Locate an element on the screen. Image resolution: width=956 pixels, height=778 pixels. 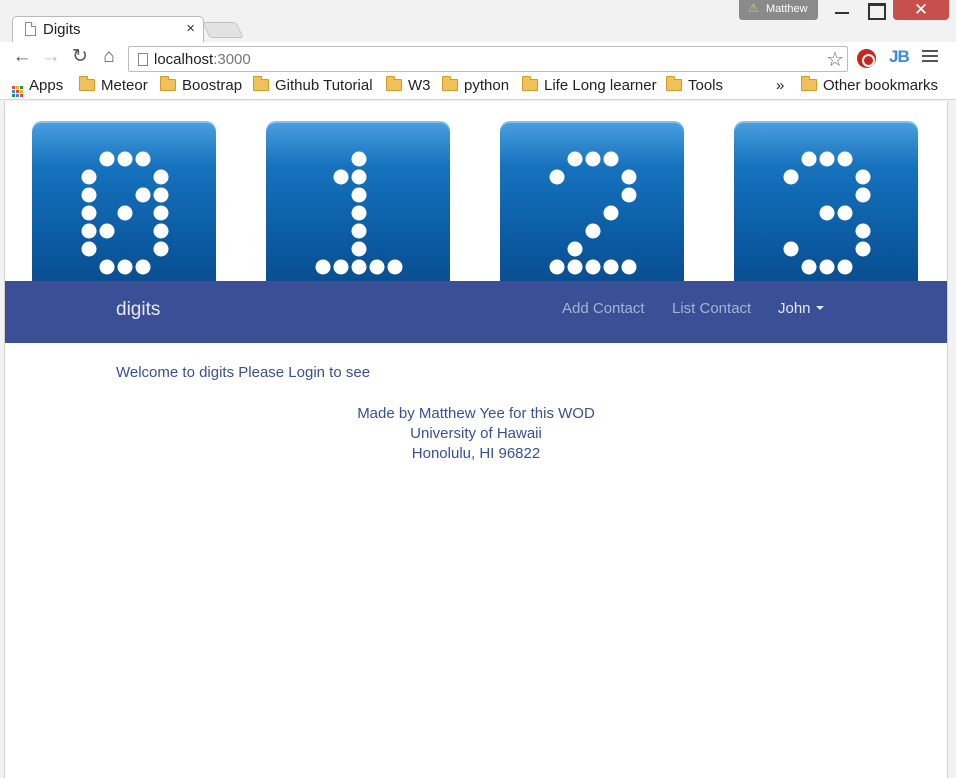
bookmark-label: W3 is located at coordinates (419, 85).